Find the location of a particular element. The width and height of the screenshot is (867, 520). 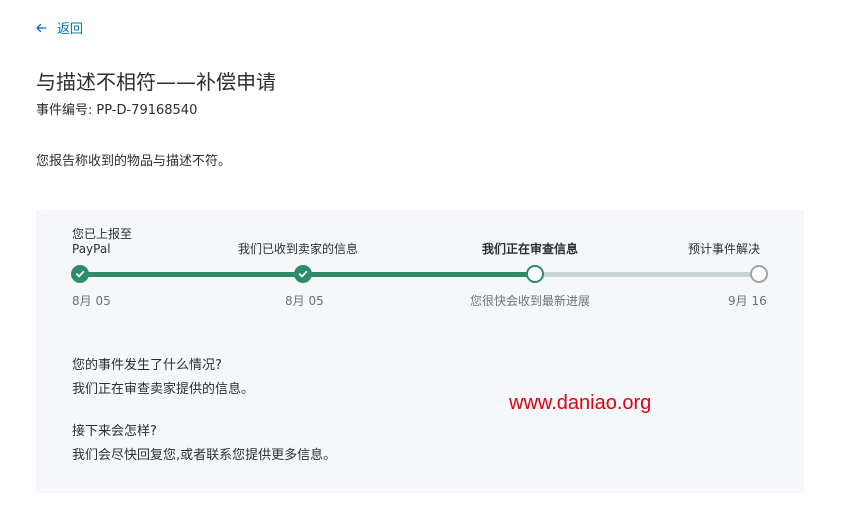

arrow-left-icon is located at coordinates (41, 27).